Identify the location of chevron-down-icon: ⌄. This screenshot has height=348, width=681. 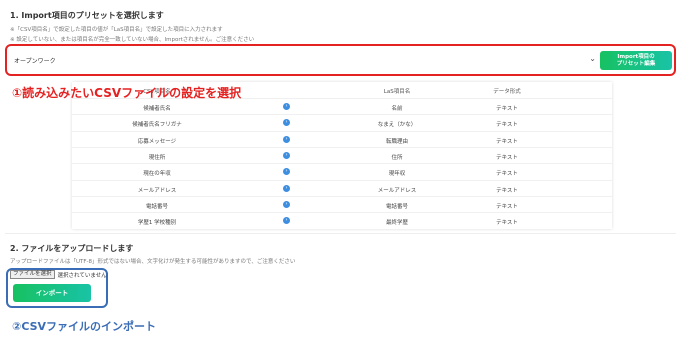
(592, 58).